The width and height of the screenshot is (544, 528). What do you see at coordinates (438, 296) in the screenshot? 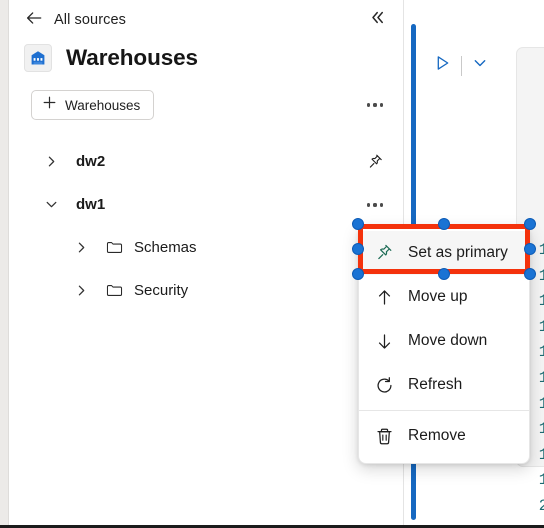
I see `menu-item-label: Move up` at bounding box center [438, 296].